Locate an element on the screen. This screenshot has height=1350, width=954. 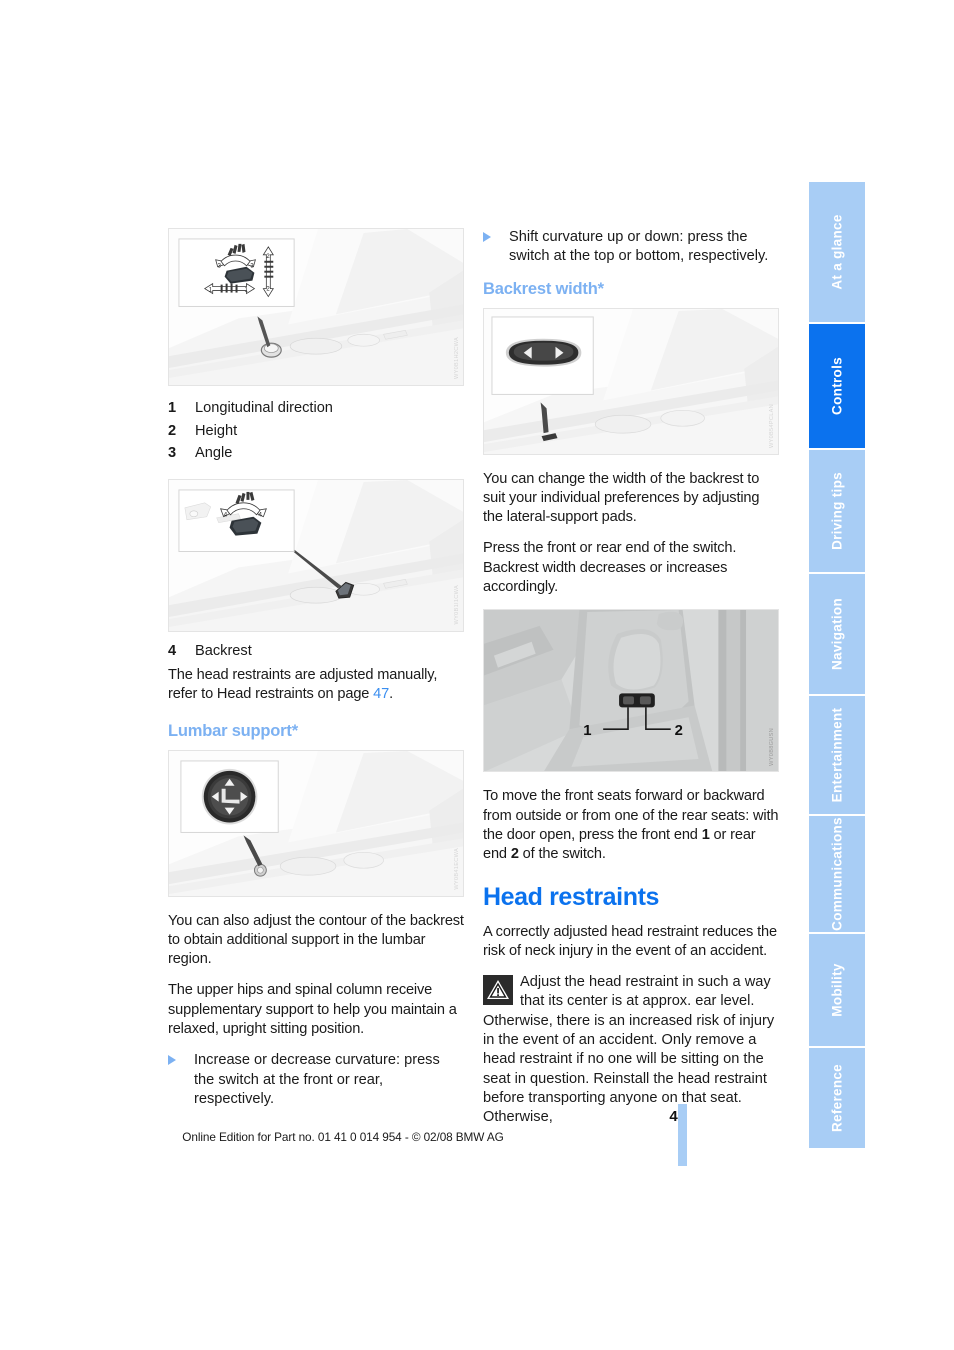
legend-item: 4 Backrest is located at coordinates (316, 651).